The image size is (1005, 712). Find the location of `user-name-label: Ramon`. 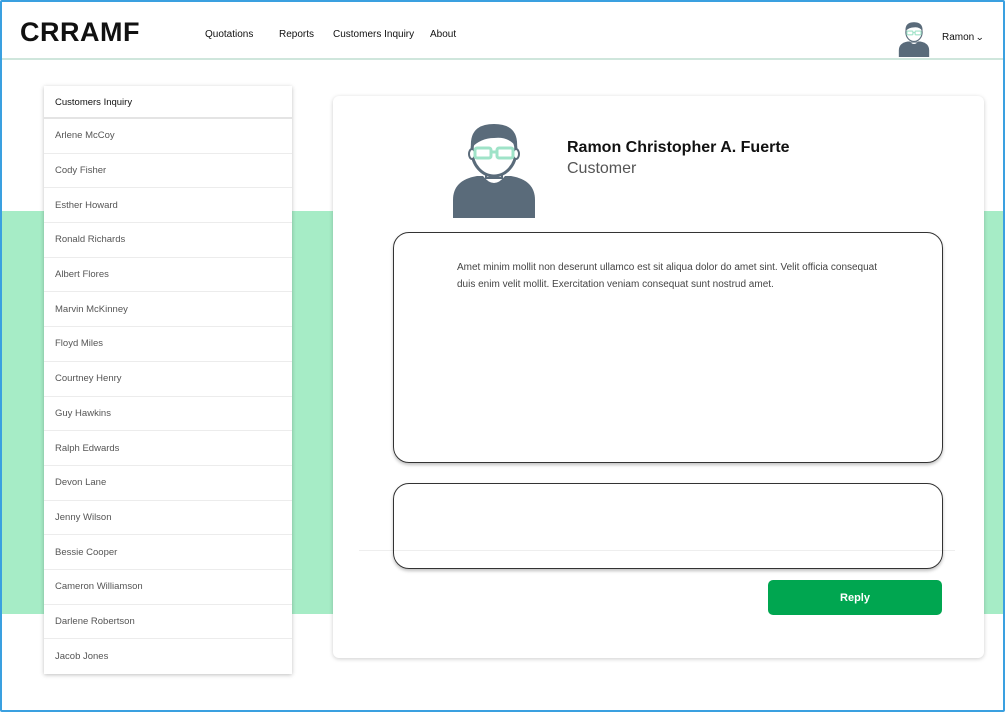

user-name-label: Ramon is located at coordinates (958, 37).